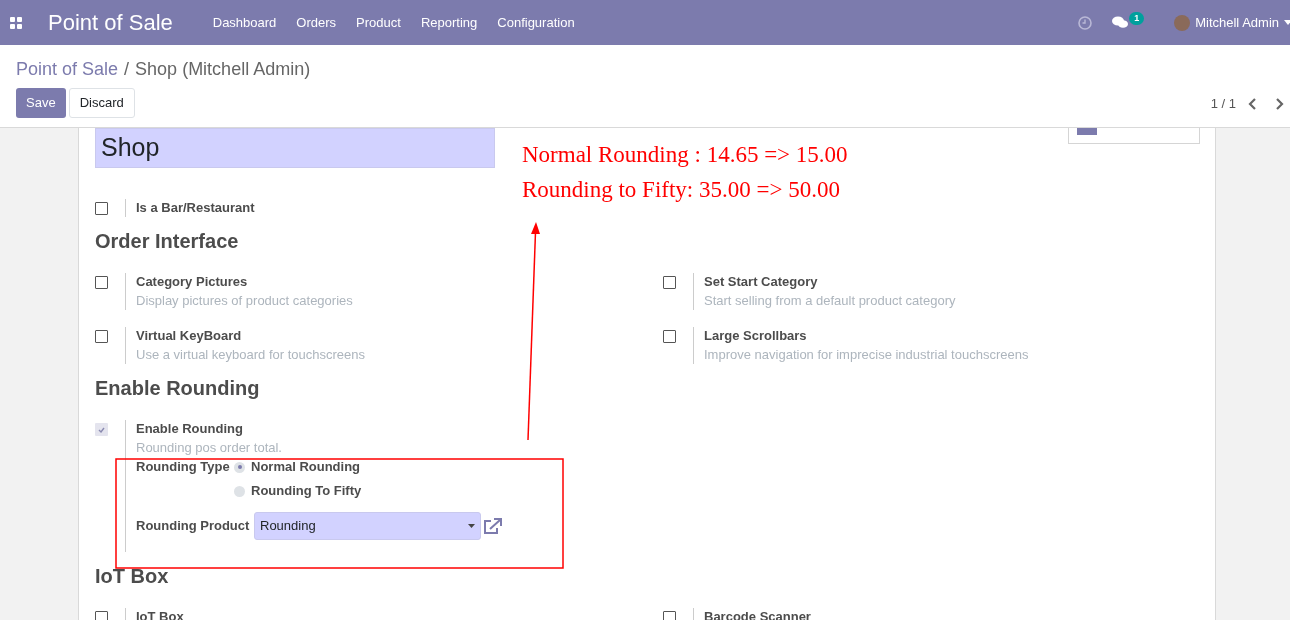 This screenshot has height=620, width=1290. What do you see at coordinates (685, 154) in the screenshot?
I see `annotation-text: Normal Rounding : 14.65 => 15.00` at bounding box center [685, 154].